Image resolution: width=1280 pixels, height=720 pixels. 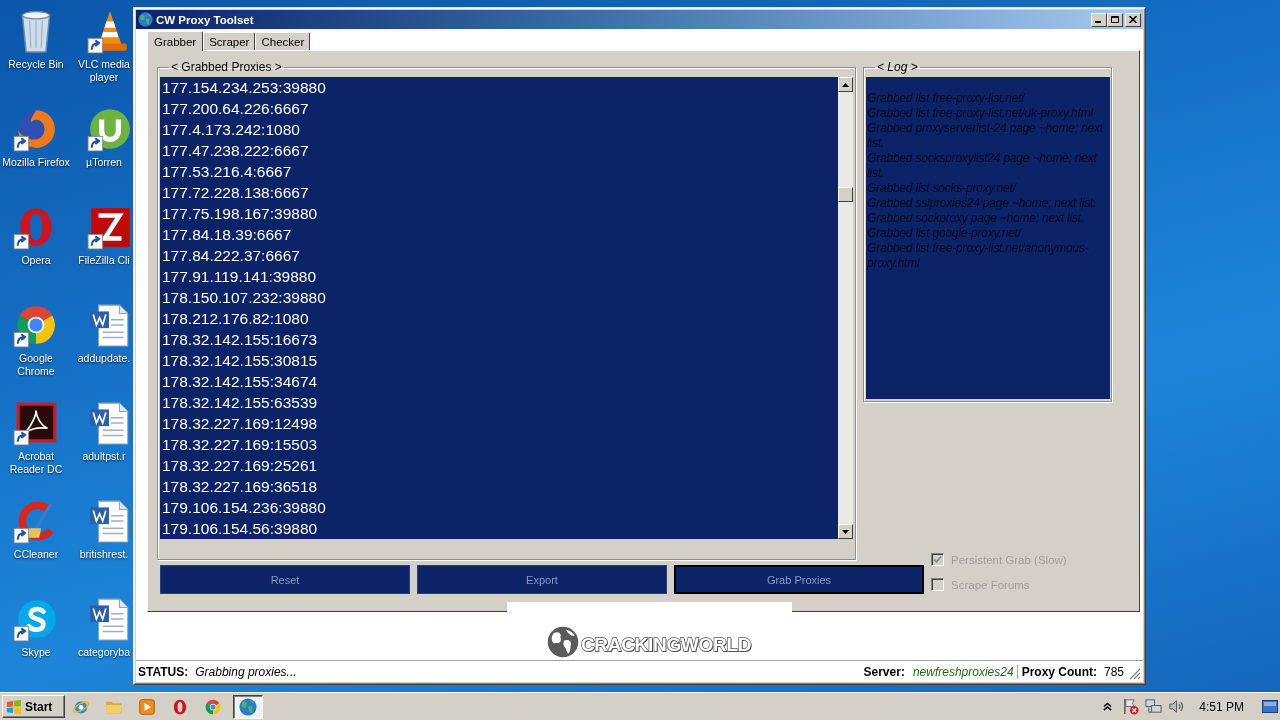 I want to click on log-line: Grabbed socksproxylist24 page ~home; next list., so click(x=982, y=166).